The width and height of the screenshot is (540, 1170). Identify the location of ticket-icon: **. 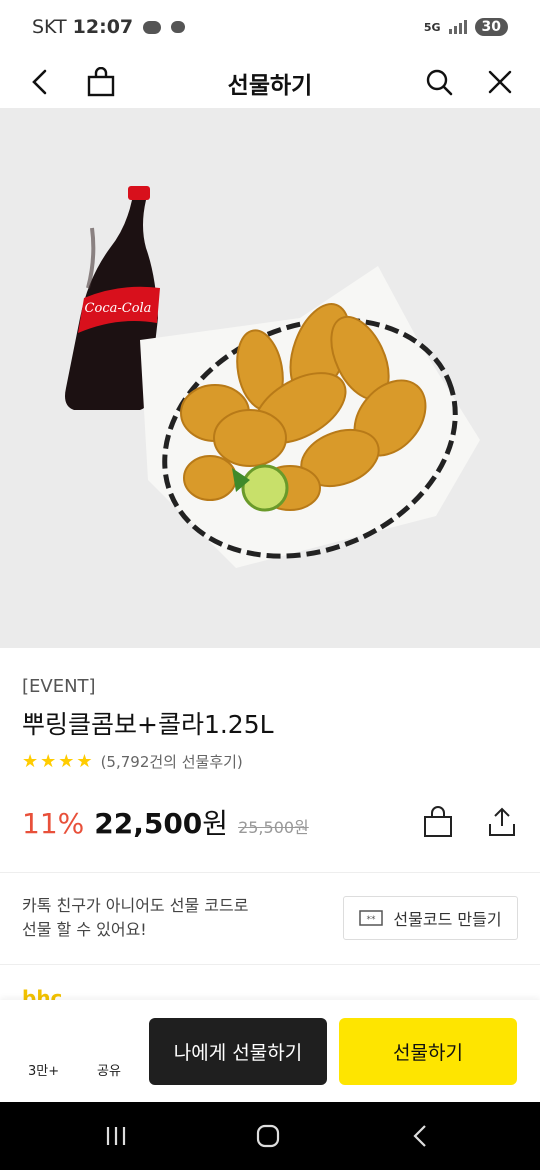
(371, 918).